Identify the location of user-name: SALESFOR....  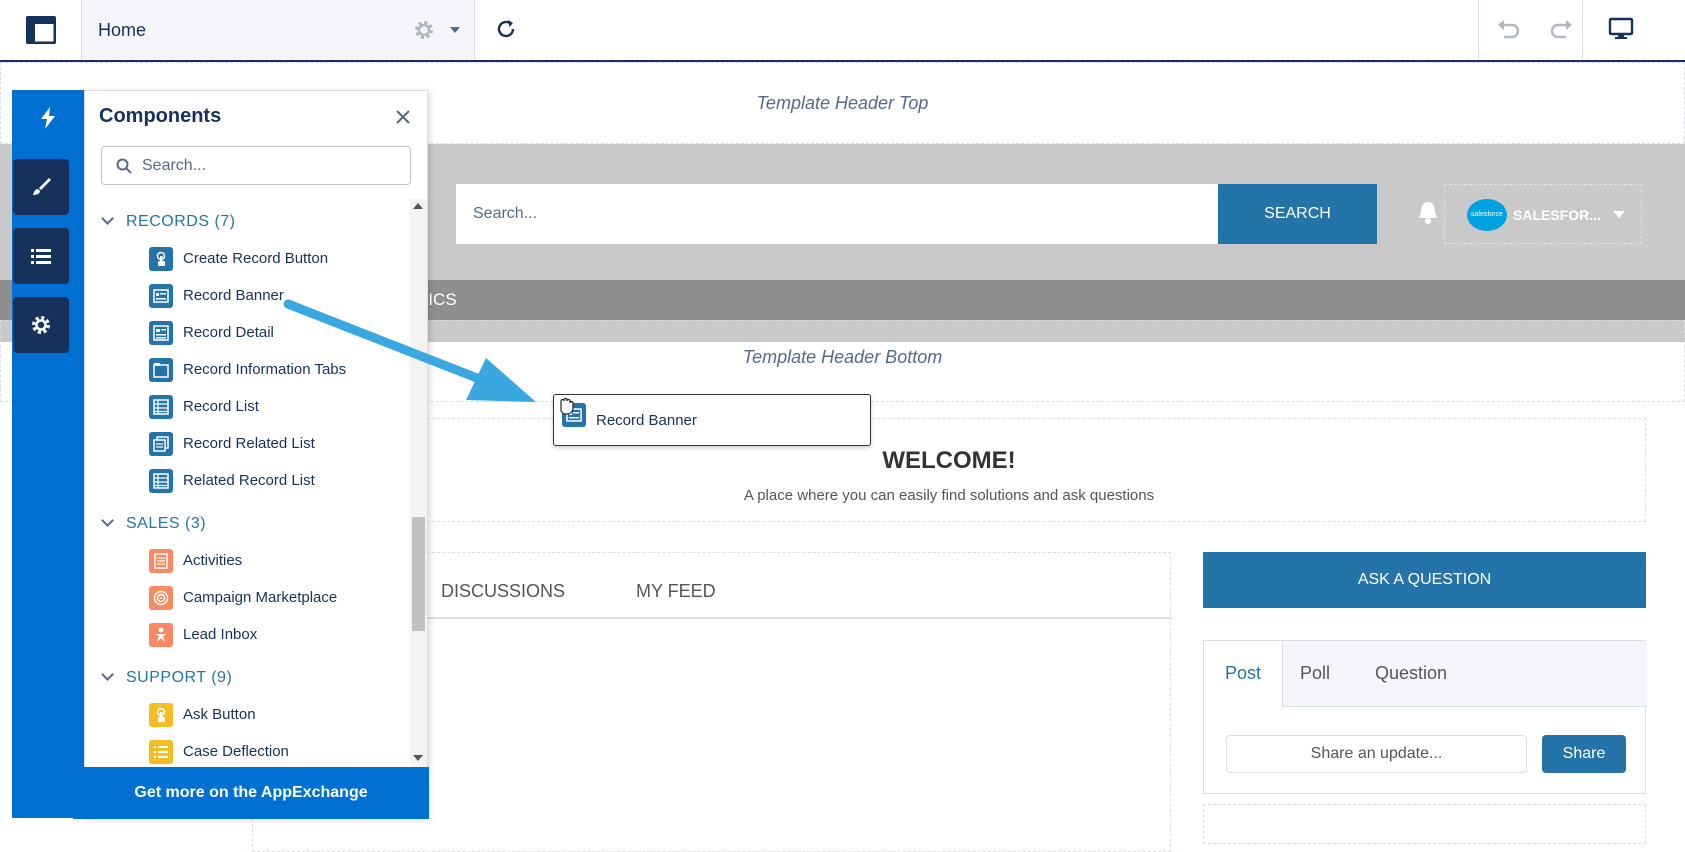
(1557, 215).